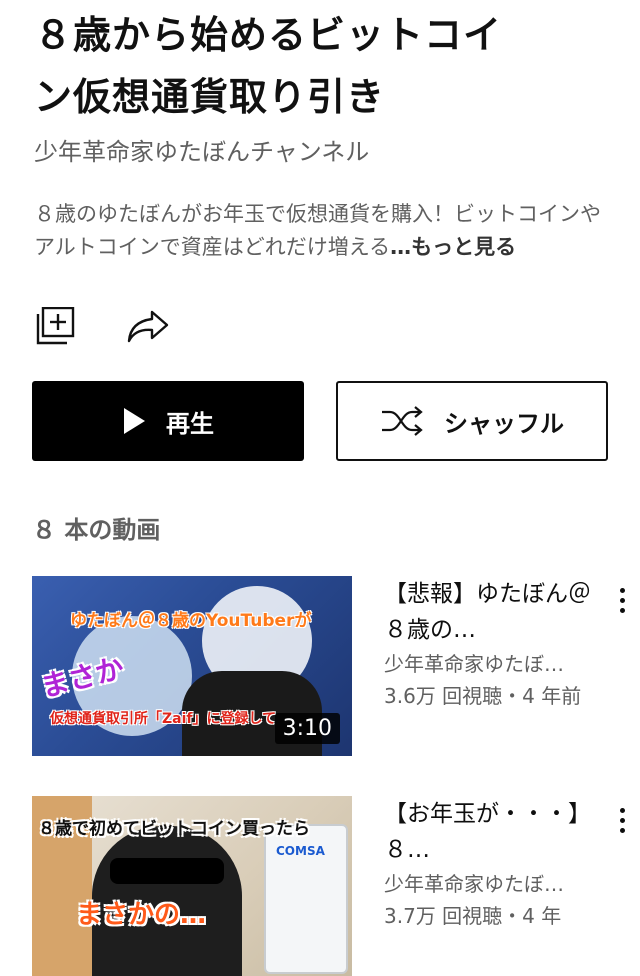 The width and height of the screenshot is (640, 976). I want to click on playlist-title-line1: ８歳から始めるビットコイ, so click(268, 35).